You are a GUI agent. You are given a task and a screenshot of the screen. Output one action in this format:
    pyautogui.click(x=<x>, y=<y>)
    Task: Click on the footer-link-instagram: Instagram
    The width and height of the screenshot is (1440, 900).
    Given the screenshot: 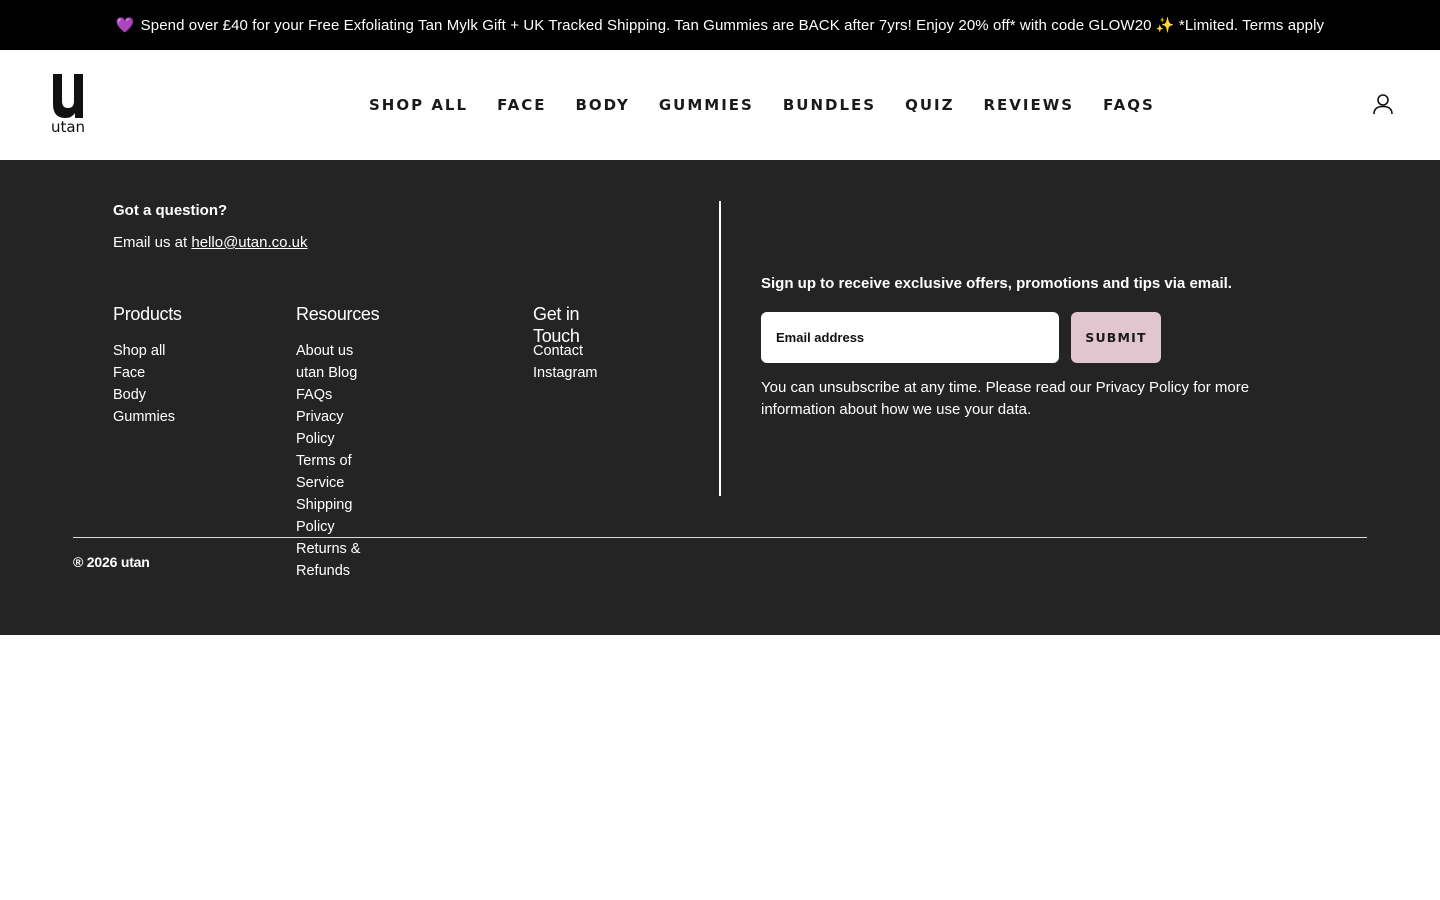 What is the action you would take?
    pyautogui.click(x=565, y=373)
    